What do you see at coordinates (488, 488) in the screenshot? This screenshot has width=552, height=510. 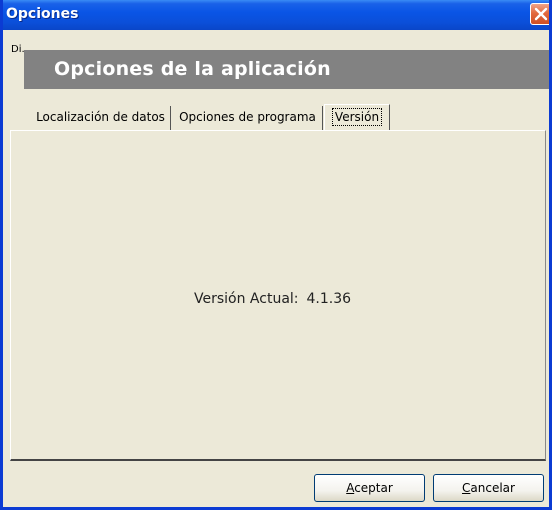 I see `cancel-button: Cancelar` at bounding box center [488, 488].